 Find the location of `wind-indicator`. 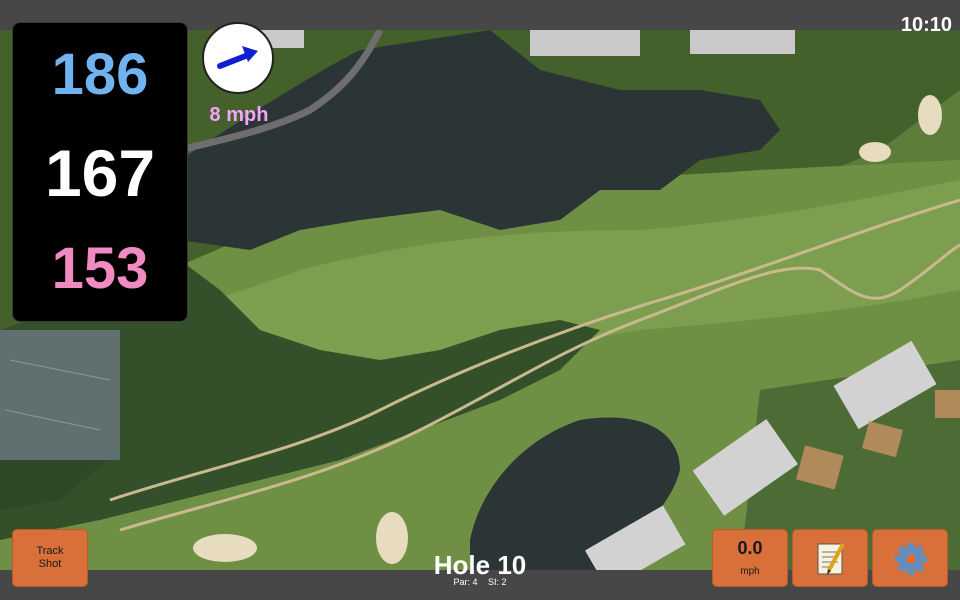

wind-indicator is located at coordinates (238, 58).